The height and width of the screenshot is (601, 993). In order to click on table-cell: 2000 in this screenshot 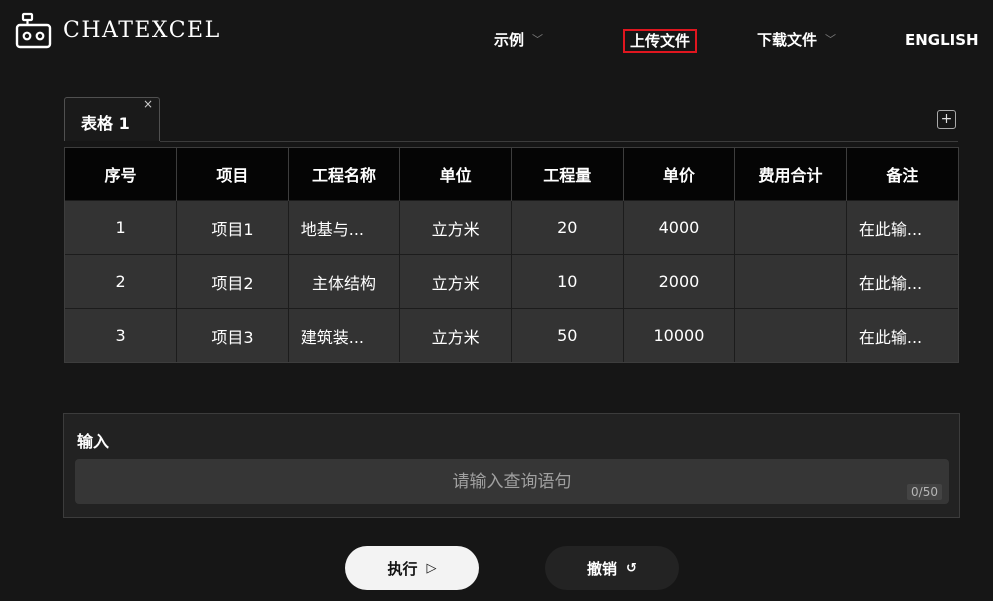, I will do `click(679, 281)`.